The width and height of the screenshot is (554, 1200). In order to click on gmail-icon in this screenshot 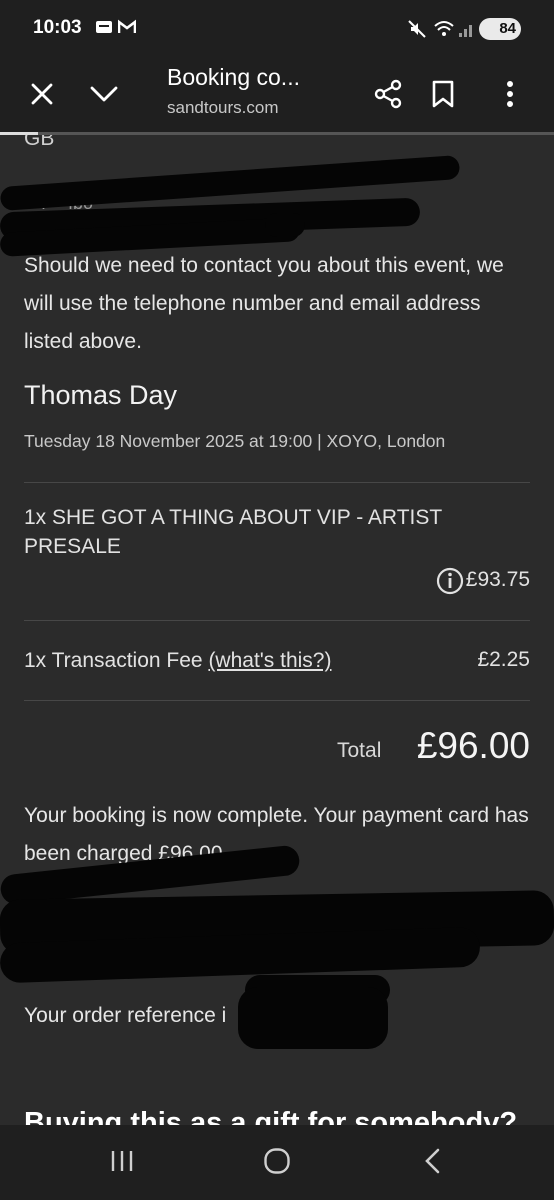, I will do `click(127, 29)`.